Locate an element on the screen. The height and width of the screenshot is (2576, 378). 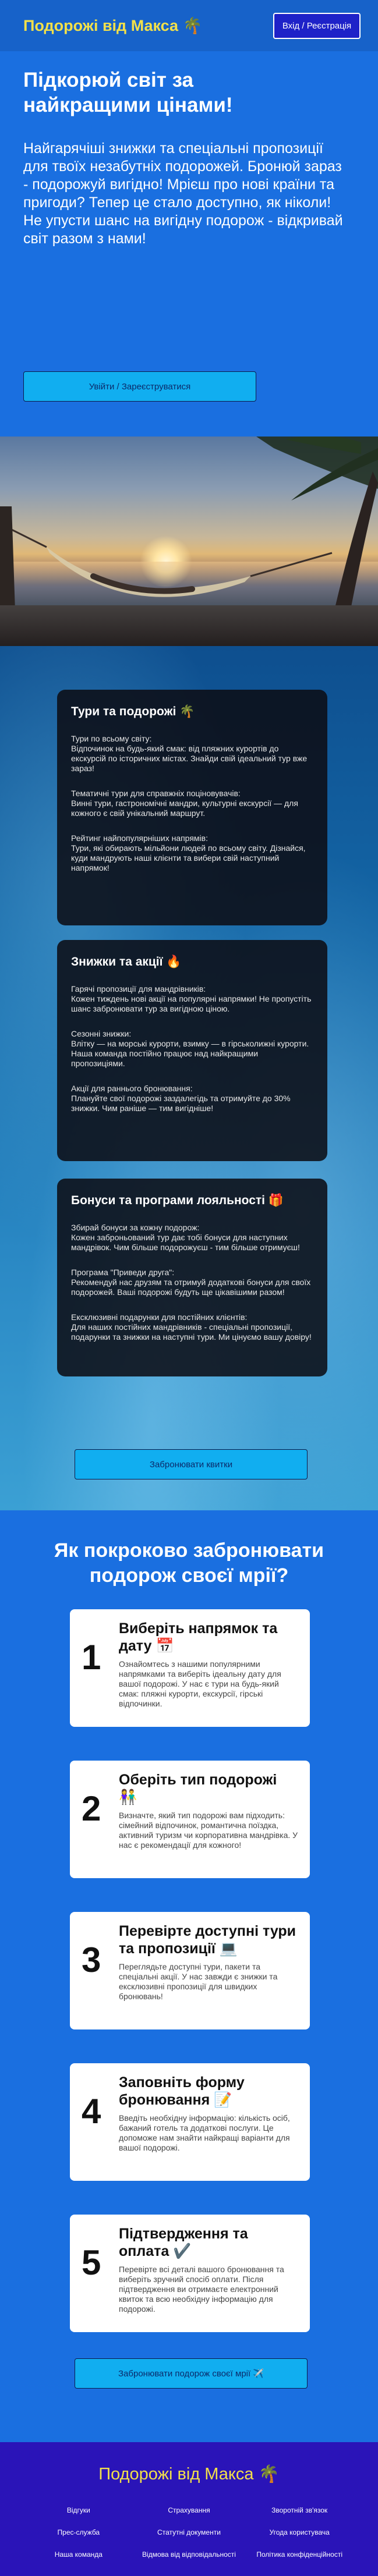
footer-link-press: Прес-служба is located at coordinates (79, 2532).